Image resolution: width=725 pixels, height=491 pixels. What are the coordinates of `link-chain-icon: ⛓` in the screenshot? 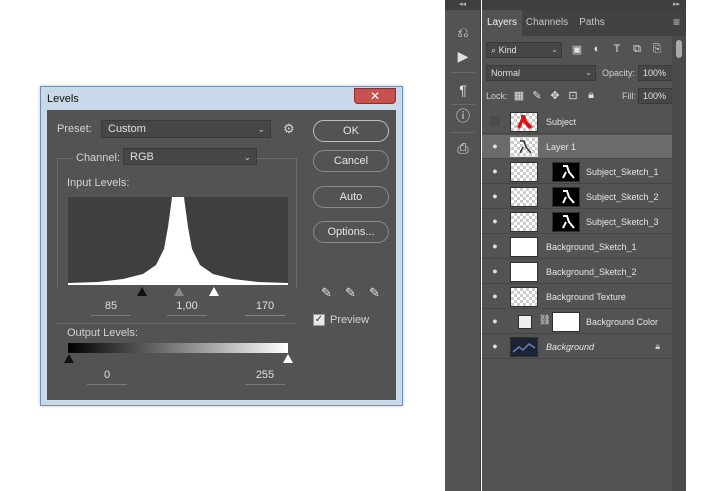 It's located at (545, 320).